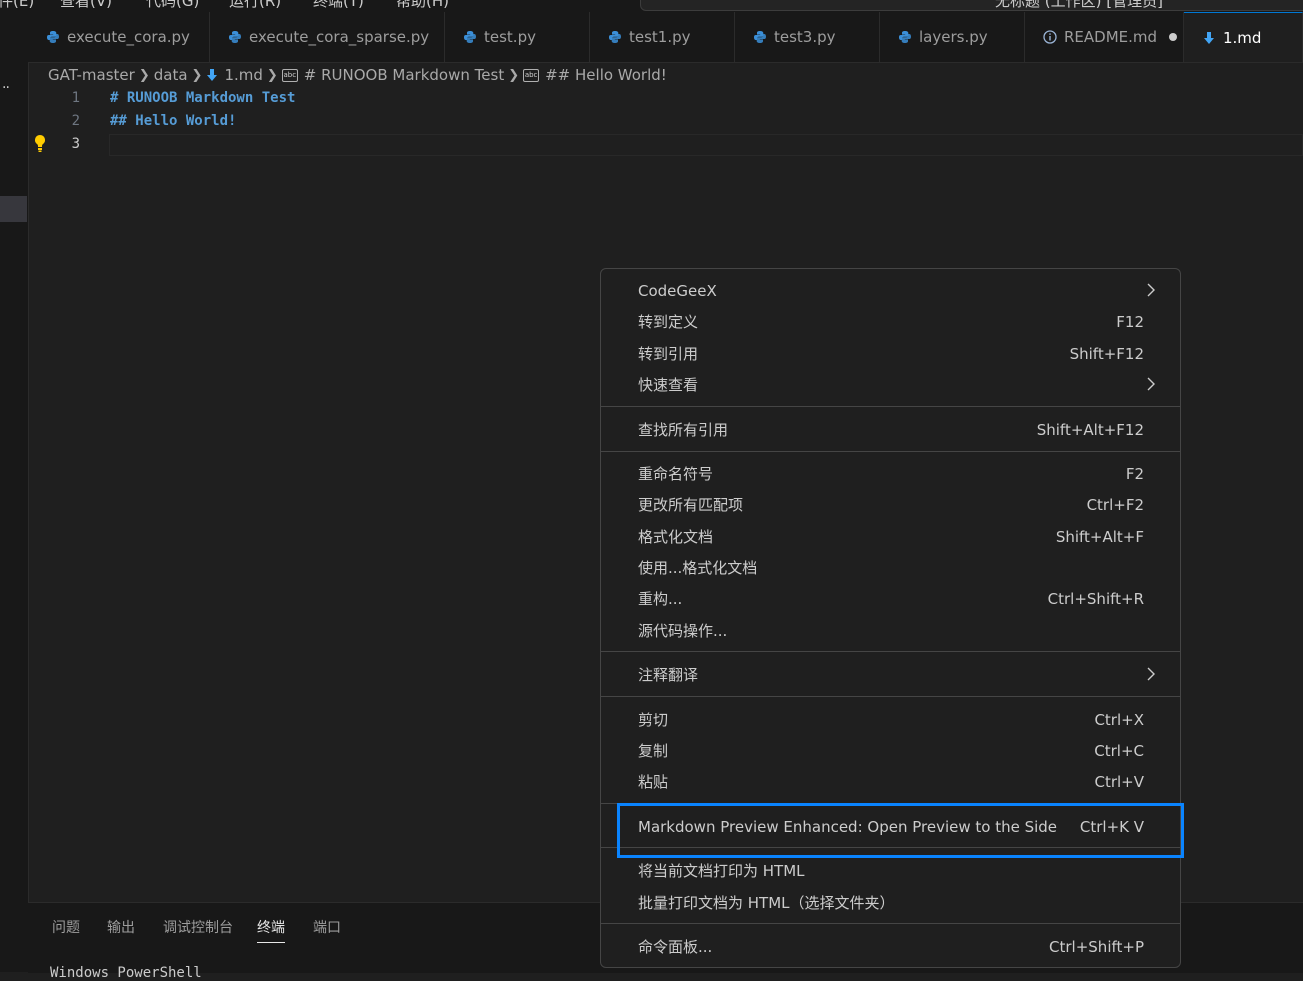 The width and height of the screenshot is (1303, 981). I want to click on menu-item-change-all-occurrences: 更改所有匹配项 Ctrl+F2, so click(890, 504).